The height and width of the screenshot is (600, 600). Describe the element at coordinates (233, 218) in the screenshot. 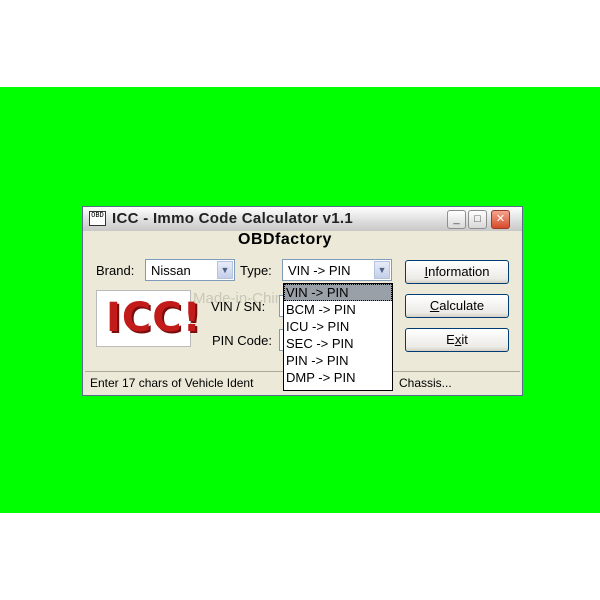

I see `window-title: ICC - Immo Code Calculator v1.1` at that location.